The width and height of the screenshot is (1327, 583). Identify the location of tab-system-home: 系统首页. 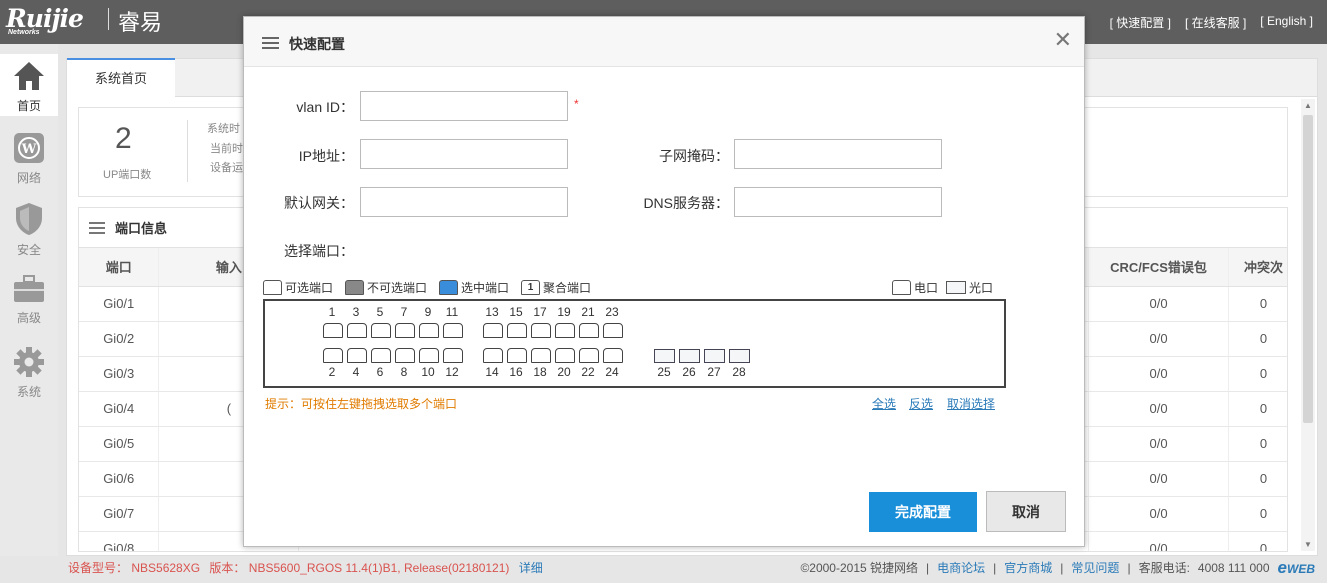
(121, 77).